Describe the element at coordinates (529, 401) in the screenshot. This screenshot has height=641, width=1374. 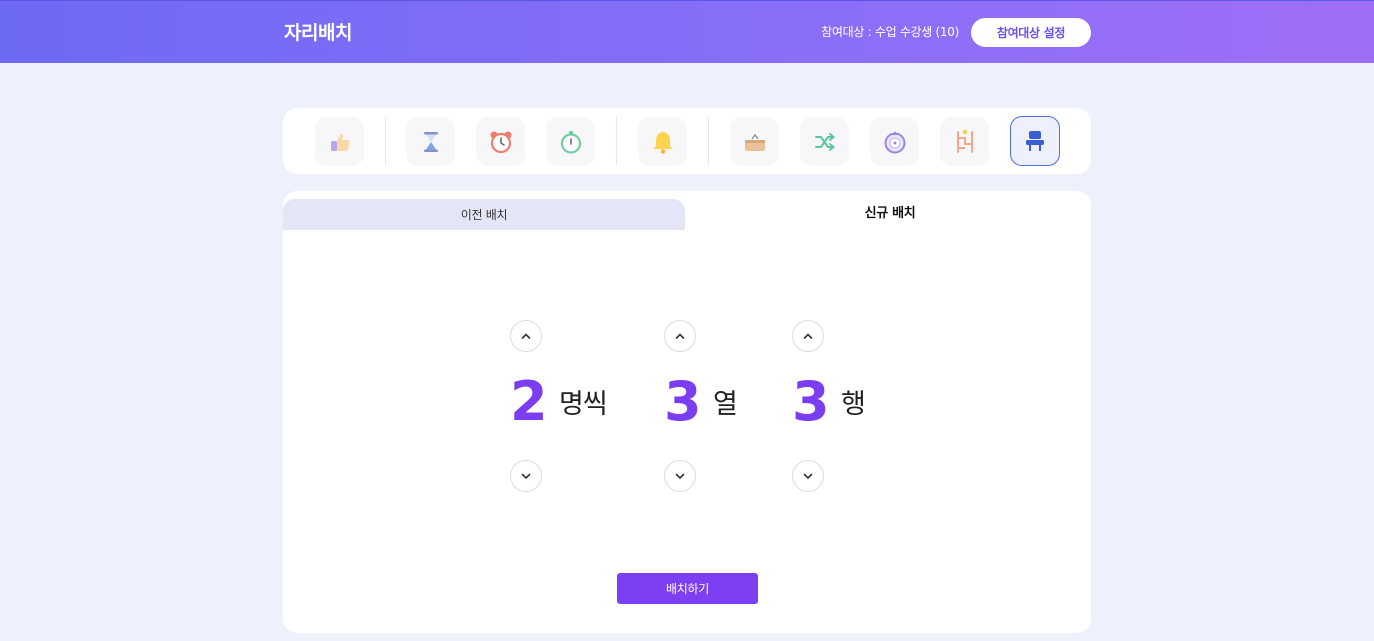
I see `per-seat-value: 2` at that location.